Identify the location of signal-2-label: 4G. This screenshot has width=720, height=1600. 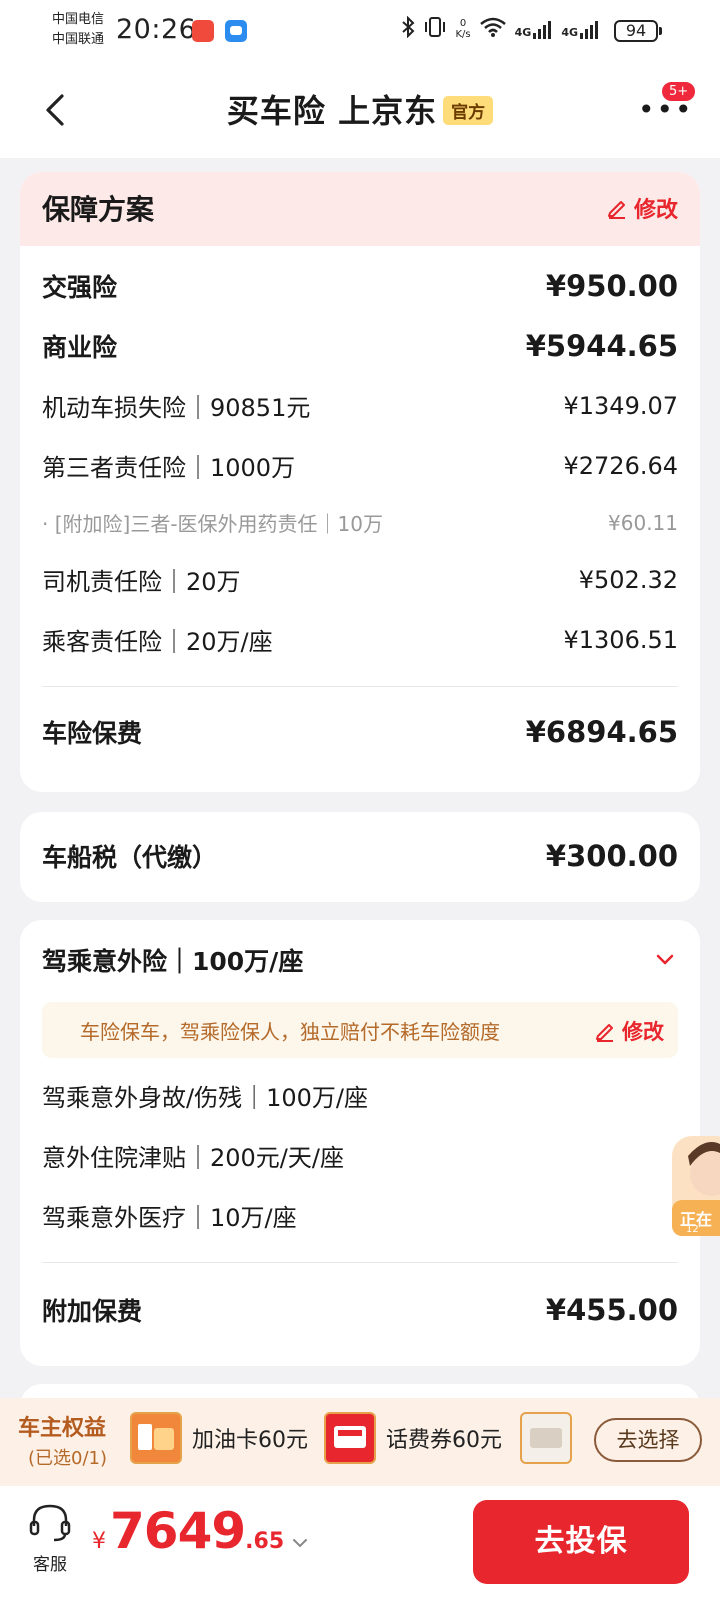
(569, 32).